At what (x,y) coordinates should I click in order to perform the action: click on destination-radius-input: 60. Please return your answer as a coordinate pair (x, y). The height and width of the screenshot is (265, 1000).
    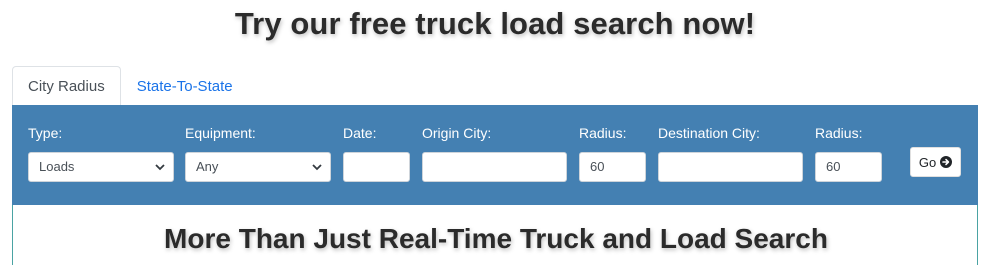
    Looking at the image, I should click on (848, 167).